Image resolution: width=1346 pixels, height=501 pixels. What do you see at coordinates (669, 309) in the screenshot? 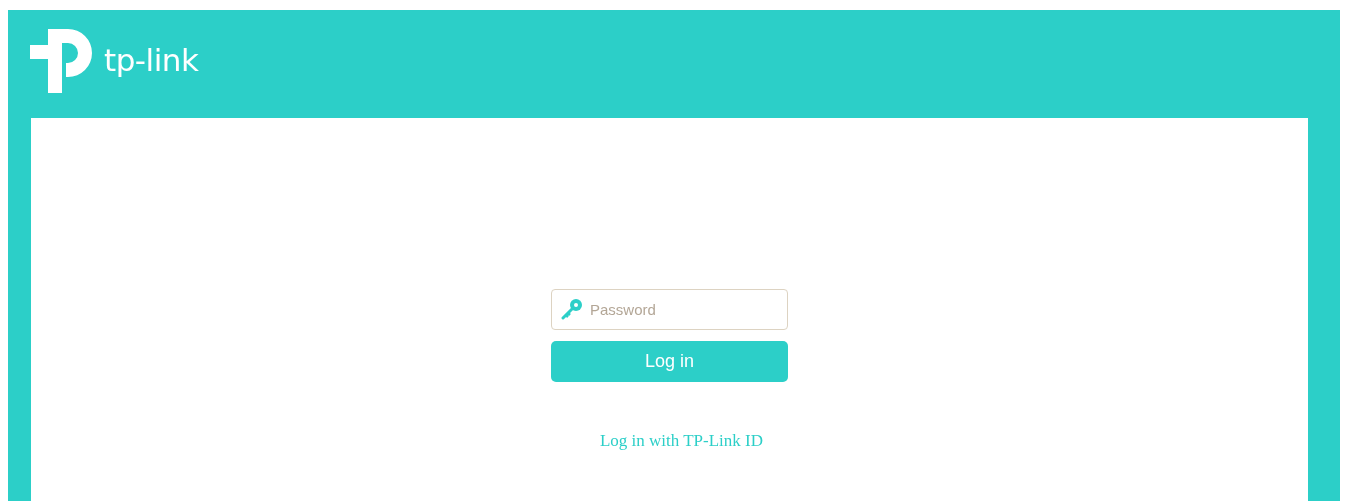
I see `password-field: Password` at bounding box center [669, 309].